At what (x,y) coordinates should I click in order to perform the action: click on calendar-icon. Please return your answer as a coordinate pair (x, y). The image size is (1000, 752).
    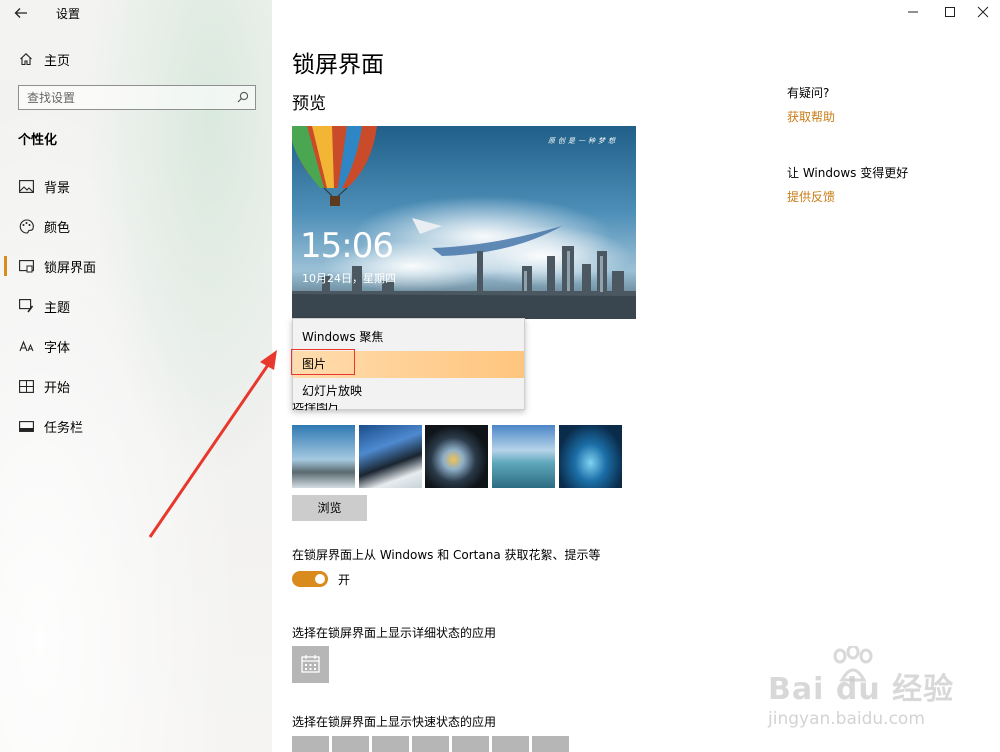
    Looking at the image, I should click on (310, 664).